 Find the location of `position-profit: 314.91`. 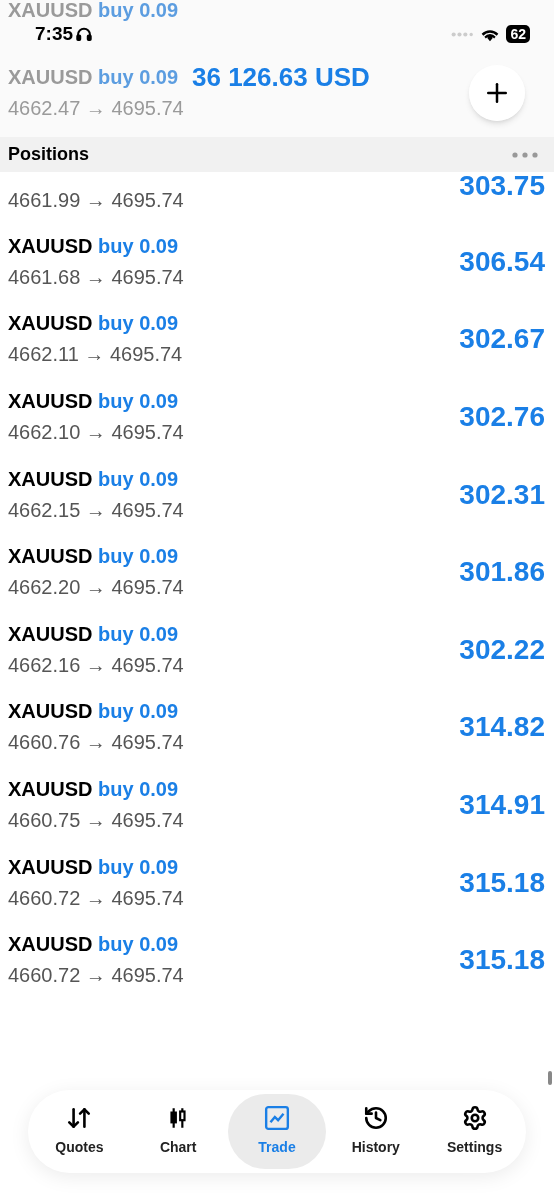

position-profit: 314.91 is located at coordinates (502, 804).